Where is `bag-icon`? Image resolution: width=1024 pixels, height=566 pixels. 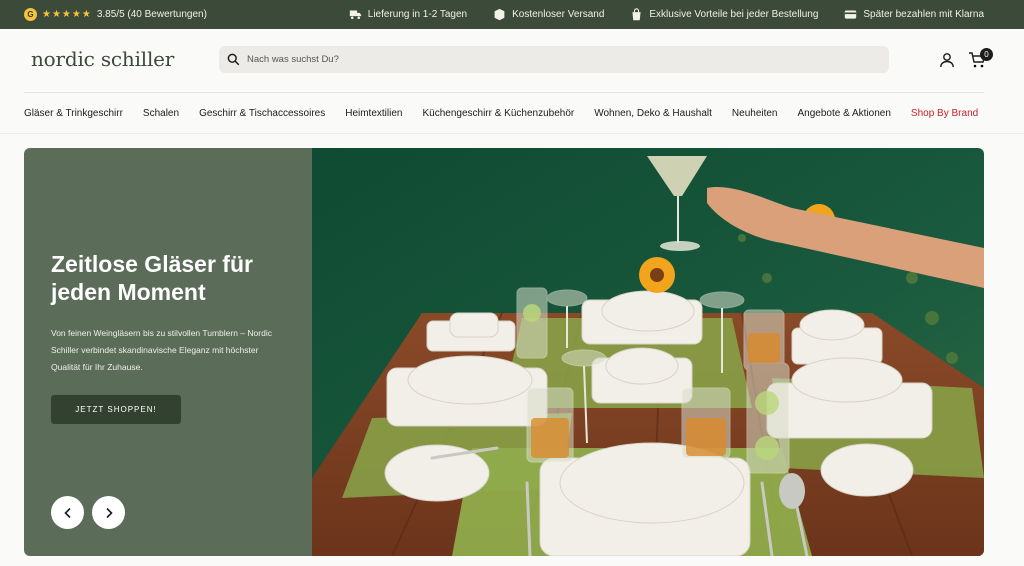
bag-icon is located at coordinates (636, 14).